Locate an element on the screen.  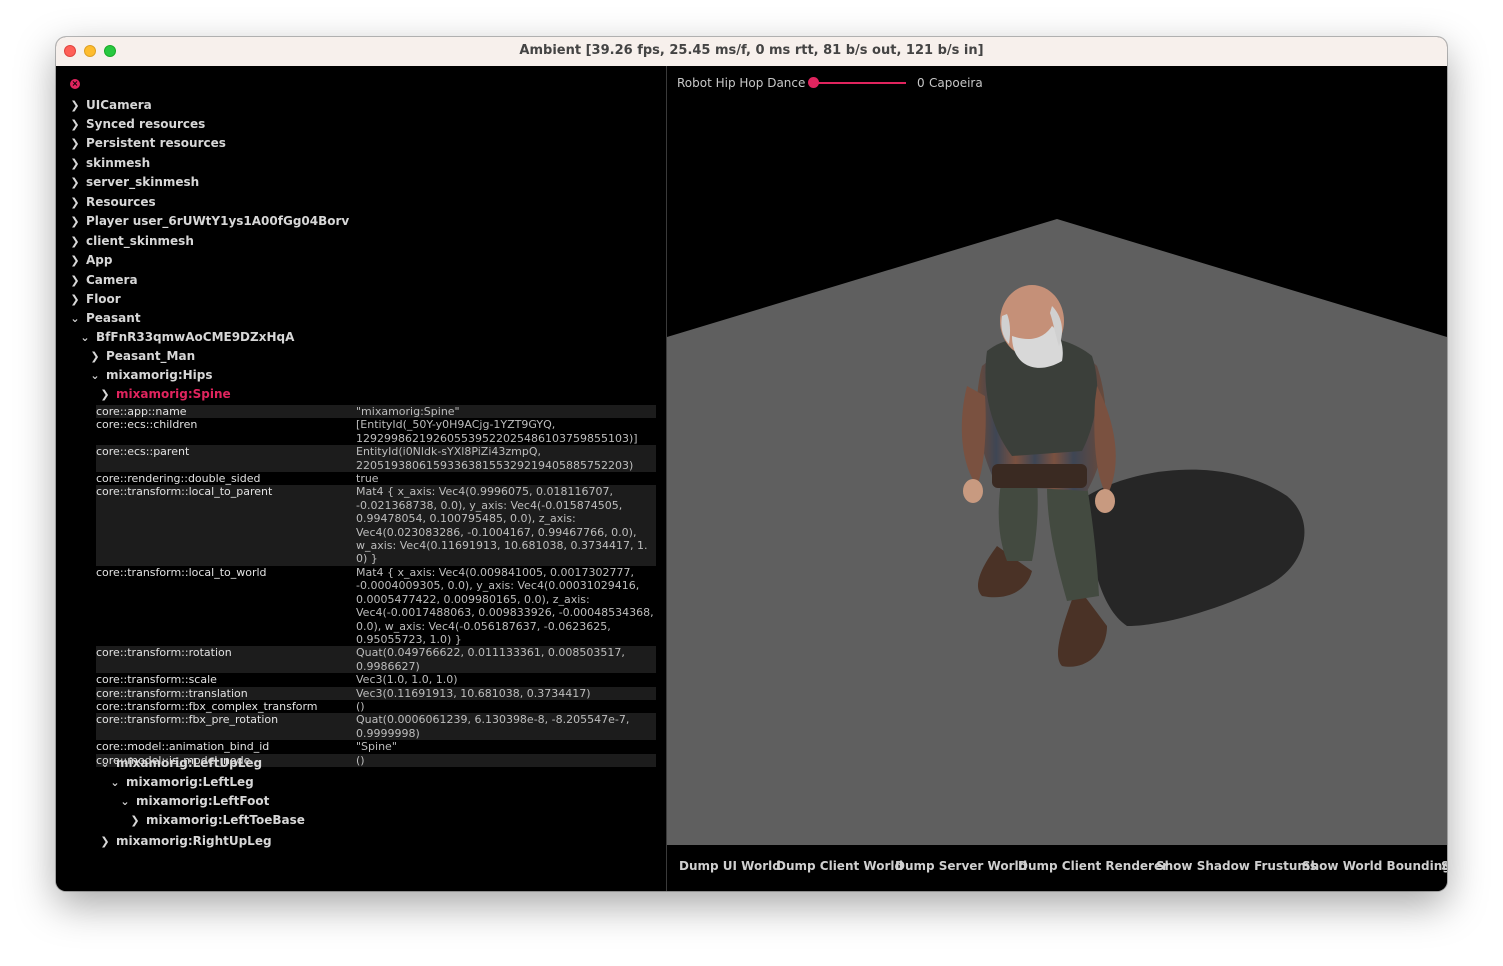
close-inspector-icon: × is located at coordinates (75, 84).